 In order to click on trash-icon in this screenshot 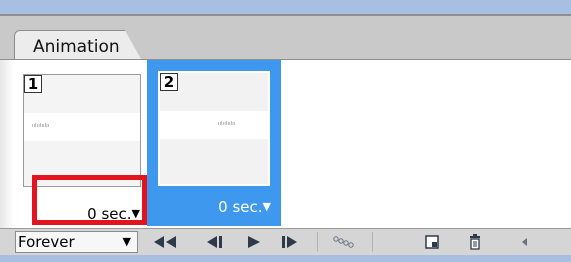, I will do `click(475, 242)`.